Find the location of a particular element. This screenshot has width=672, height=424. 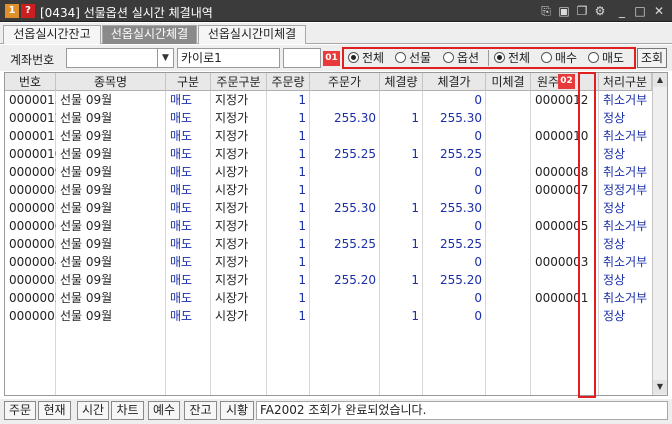

bottom-toolbar: 주문 현재 시간 차트 예수 잔고 시황 FA2002 조회가 완료되었습니다. is located at coordinates (336, 411).